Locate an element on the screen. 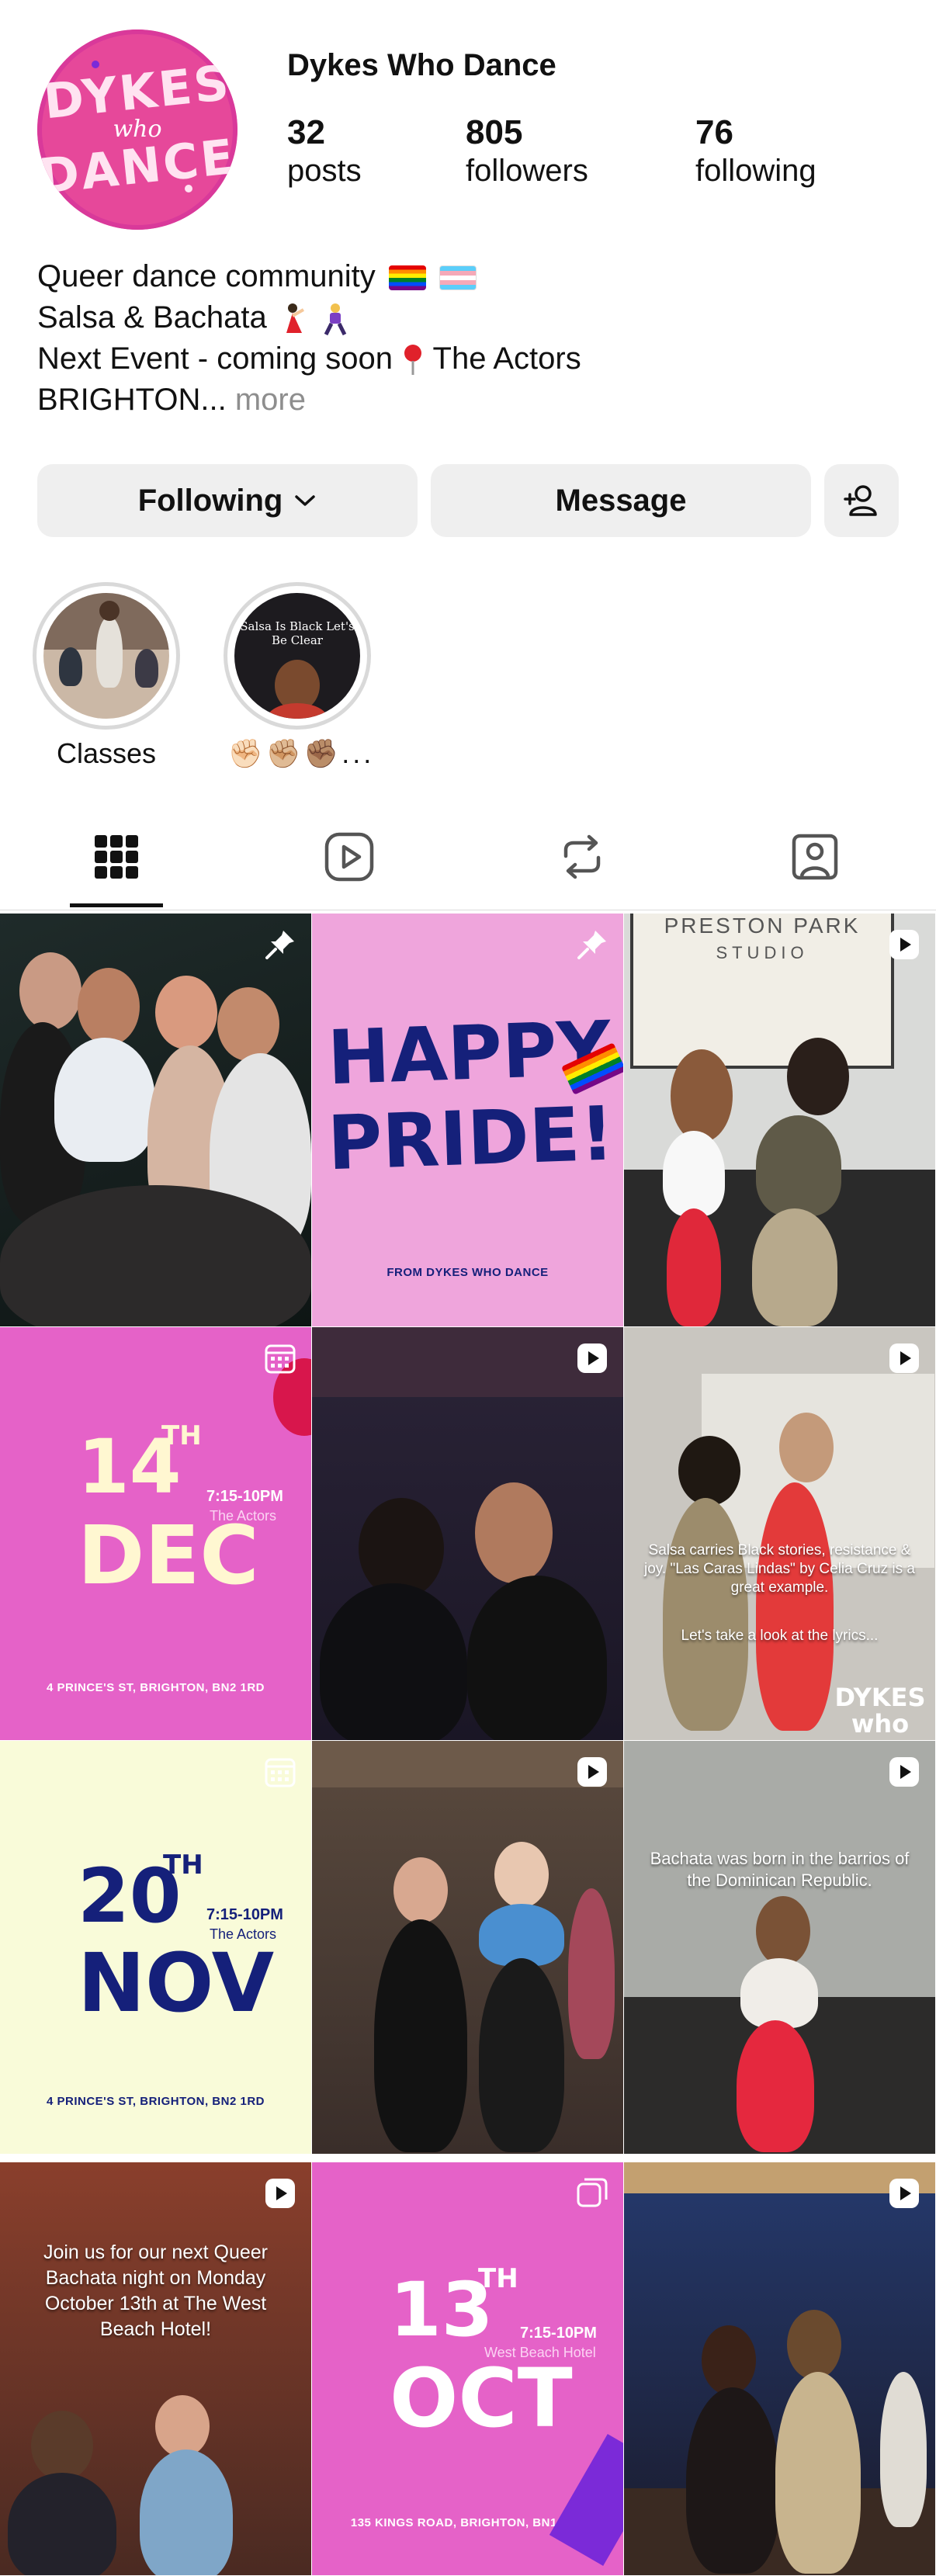 The height and width of the screenshot is (2576, 936). highlight-salsa-is-black: Salsa Is Black Let's Be Clear is located at coordinates (298, 656).